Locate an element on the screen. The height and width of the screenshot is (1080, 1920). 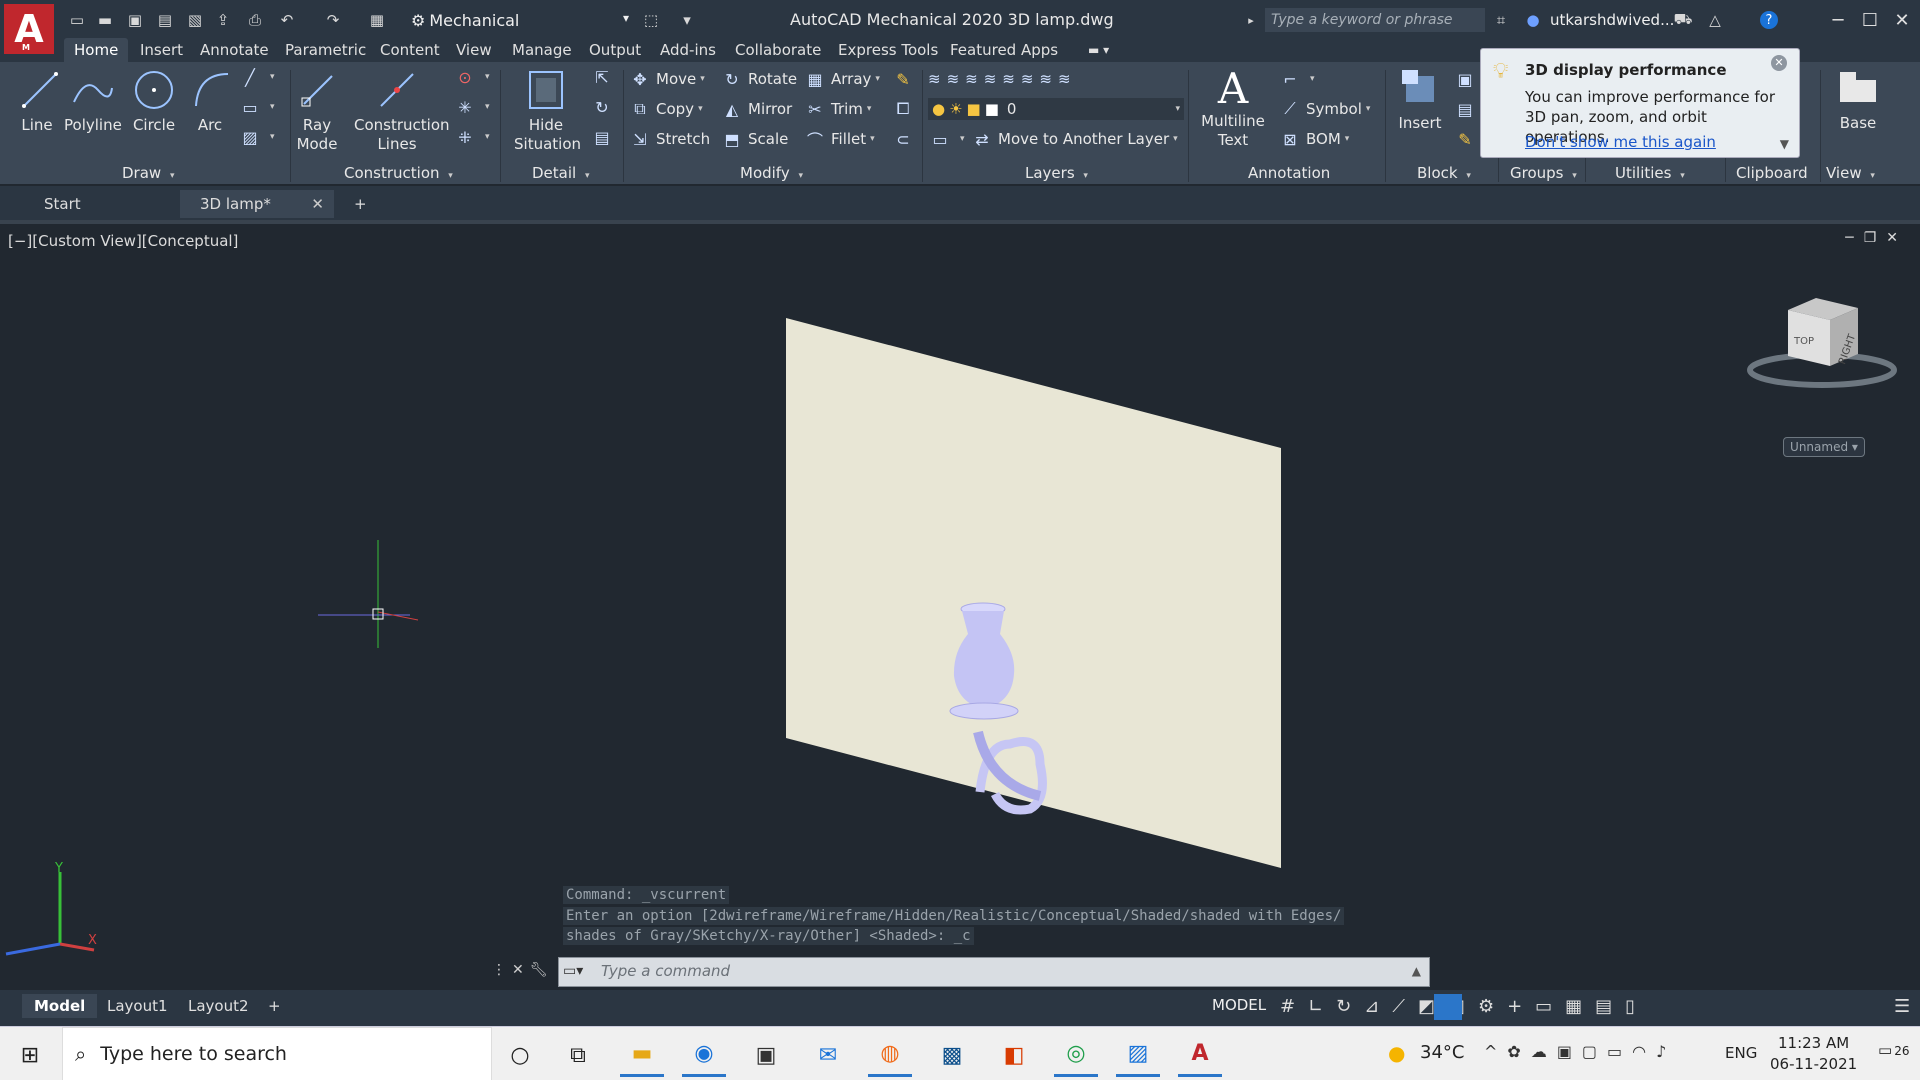
leader-button: ⌐ ▾ is located at coordinates (1297, 79).